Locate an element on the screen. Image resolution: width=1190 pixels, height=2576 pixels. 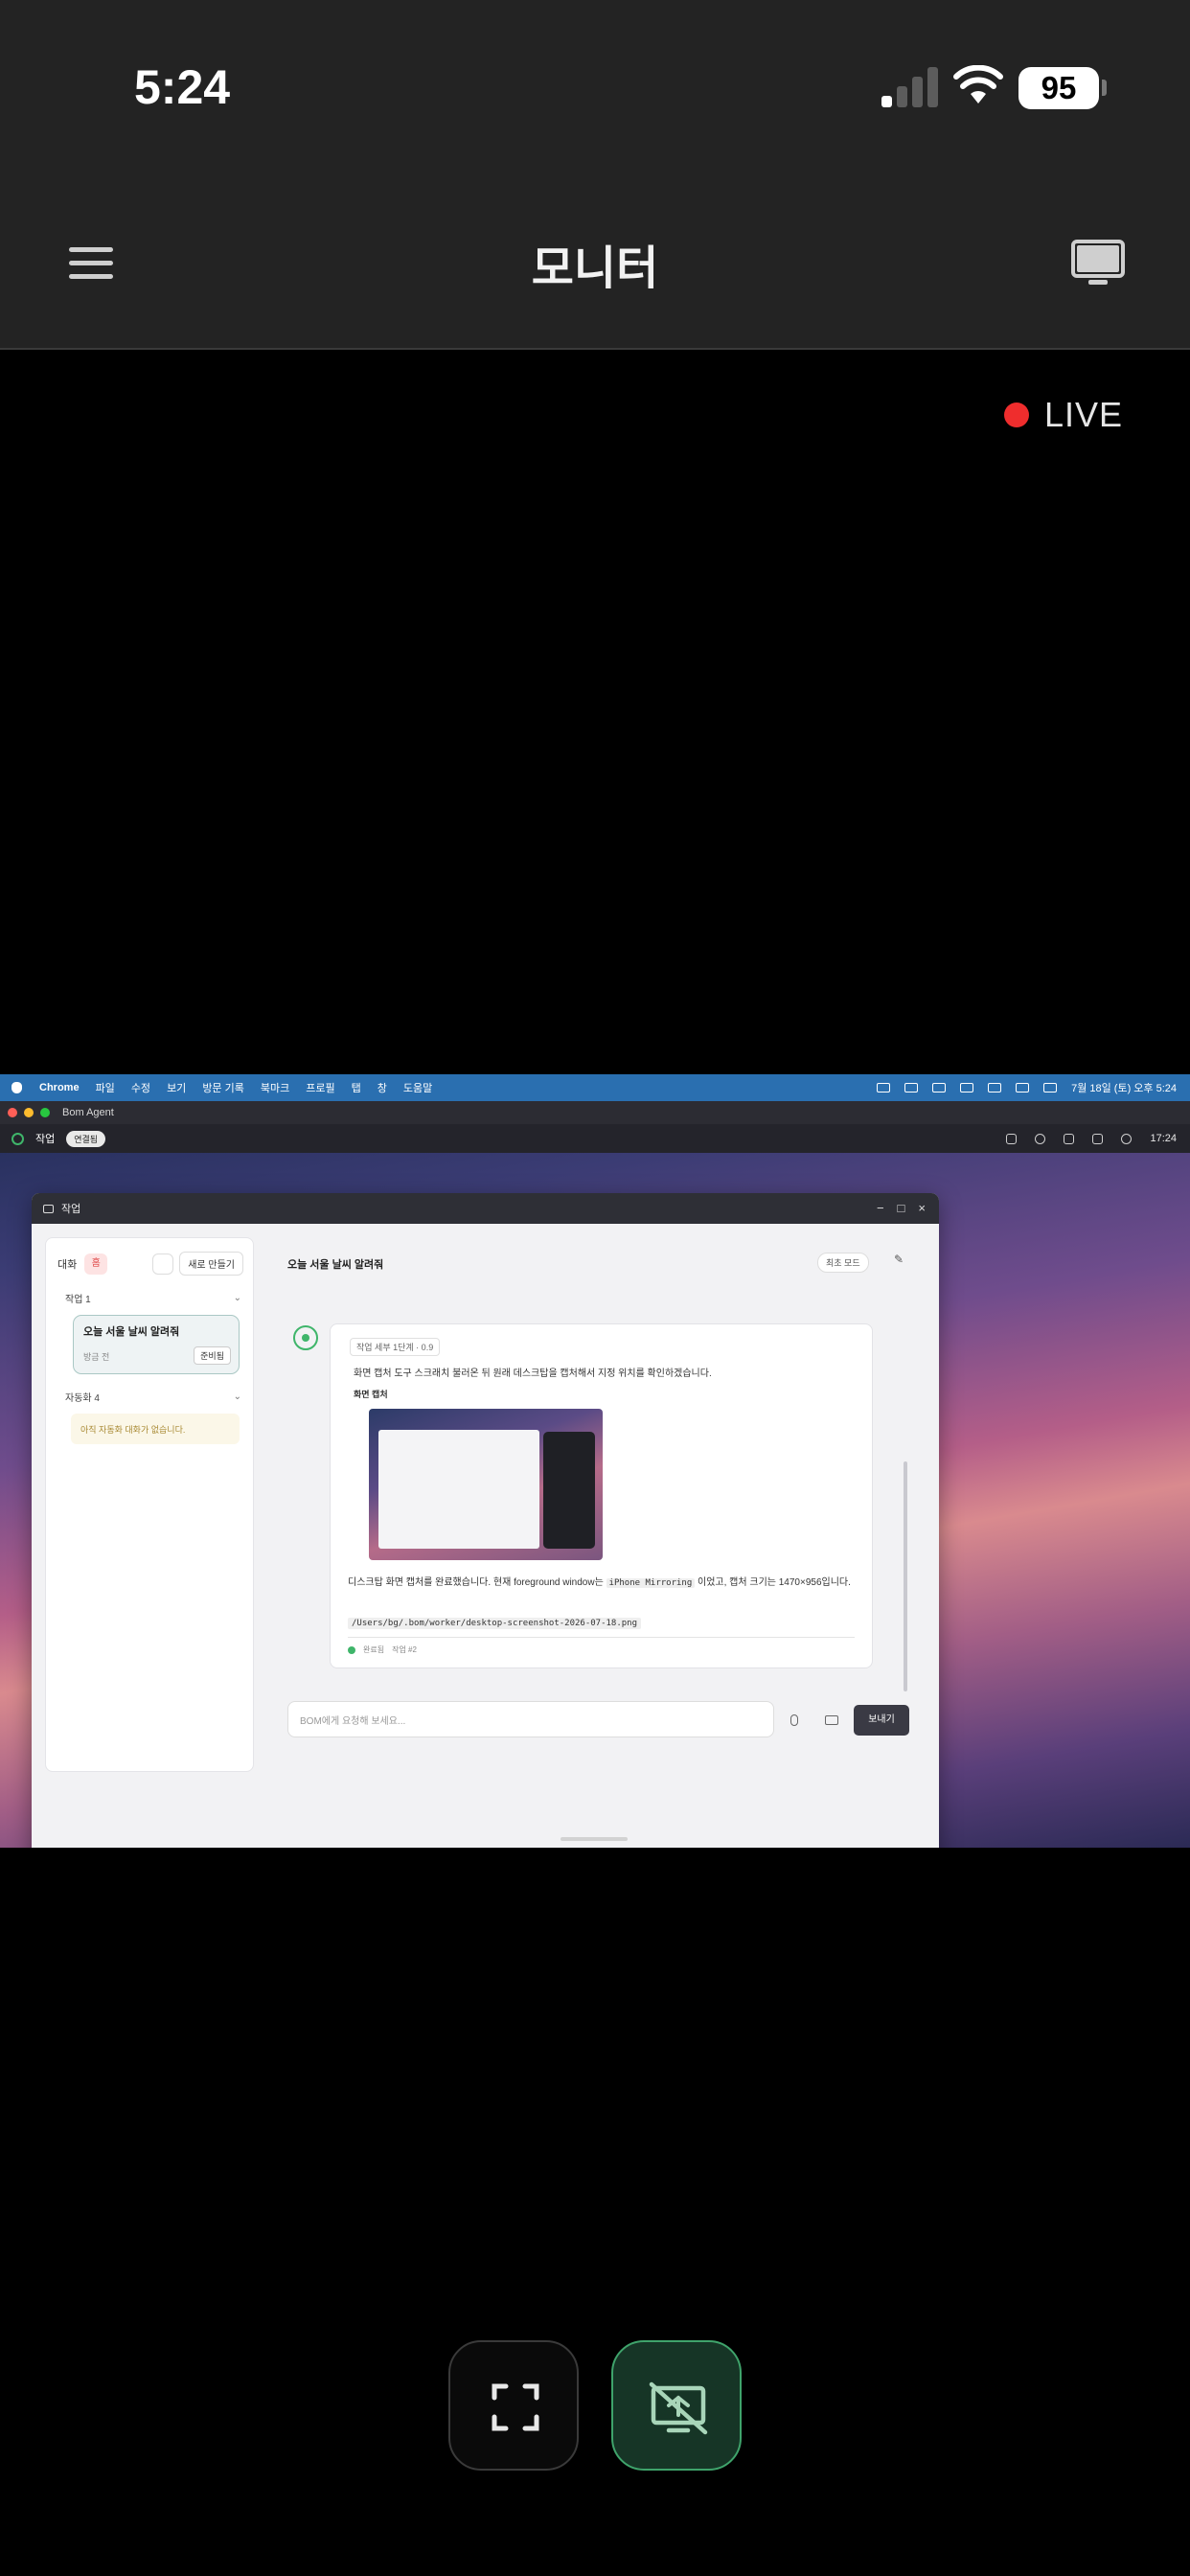
battery-icon is located at coordinates (995, 1087).